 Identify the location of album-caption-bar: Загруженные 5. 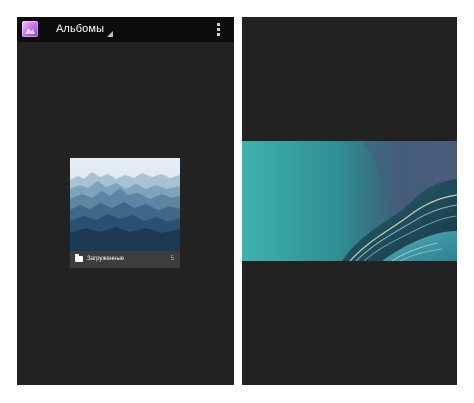
(125, 259).